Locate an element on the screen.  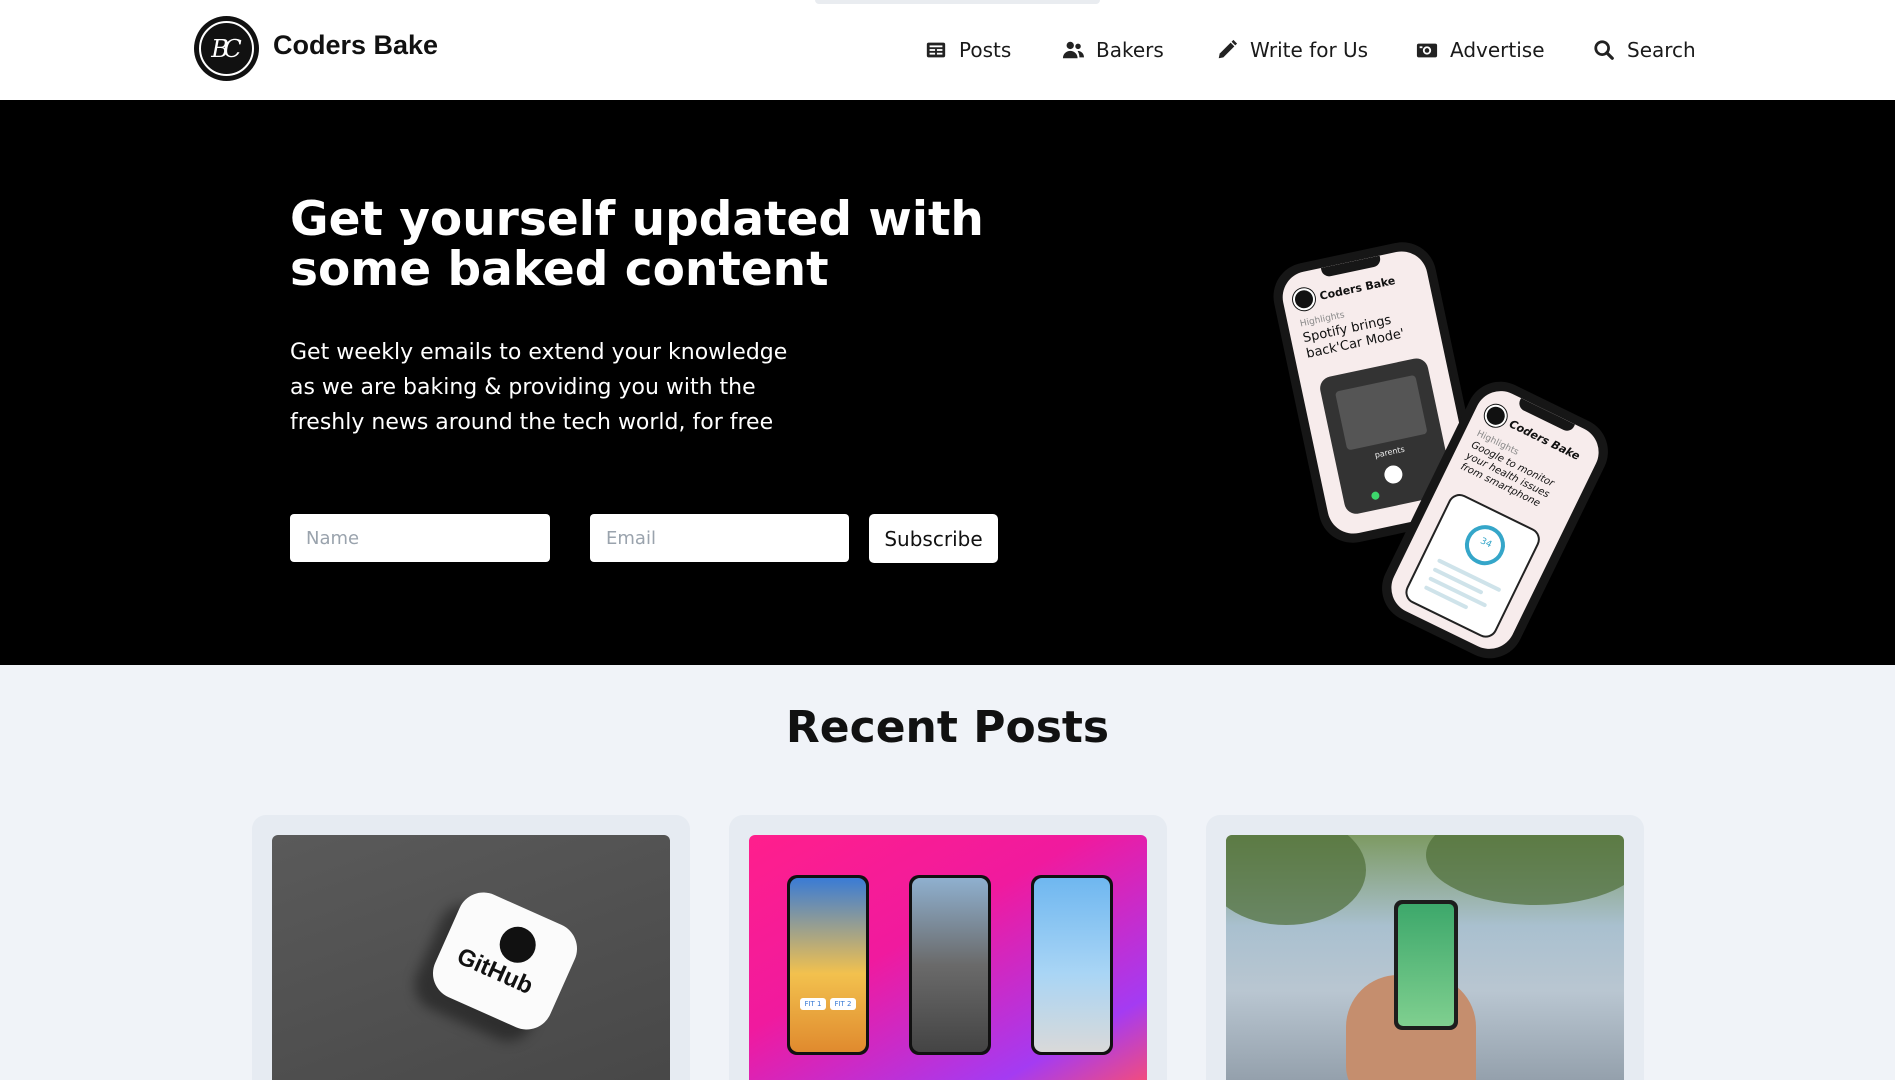
nav-search: Search is located at coordinates (1644, 50).